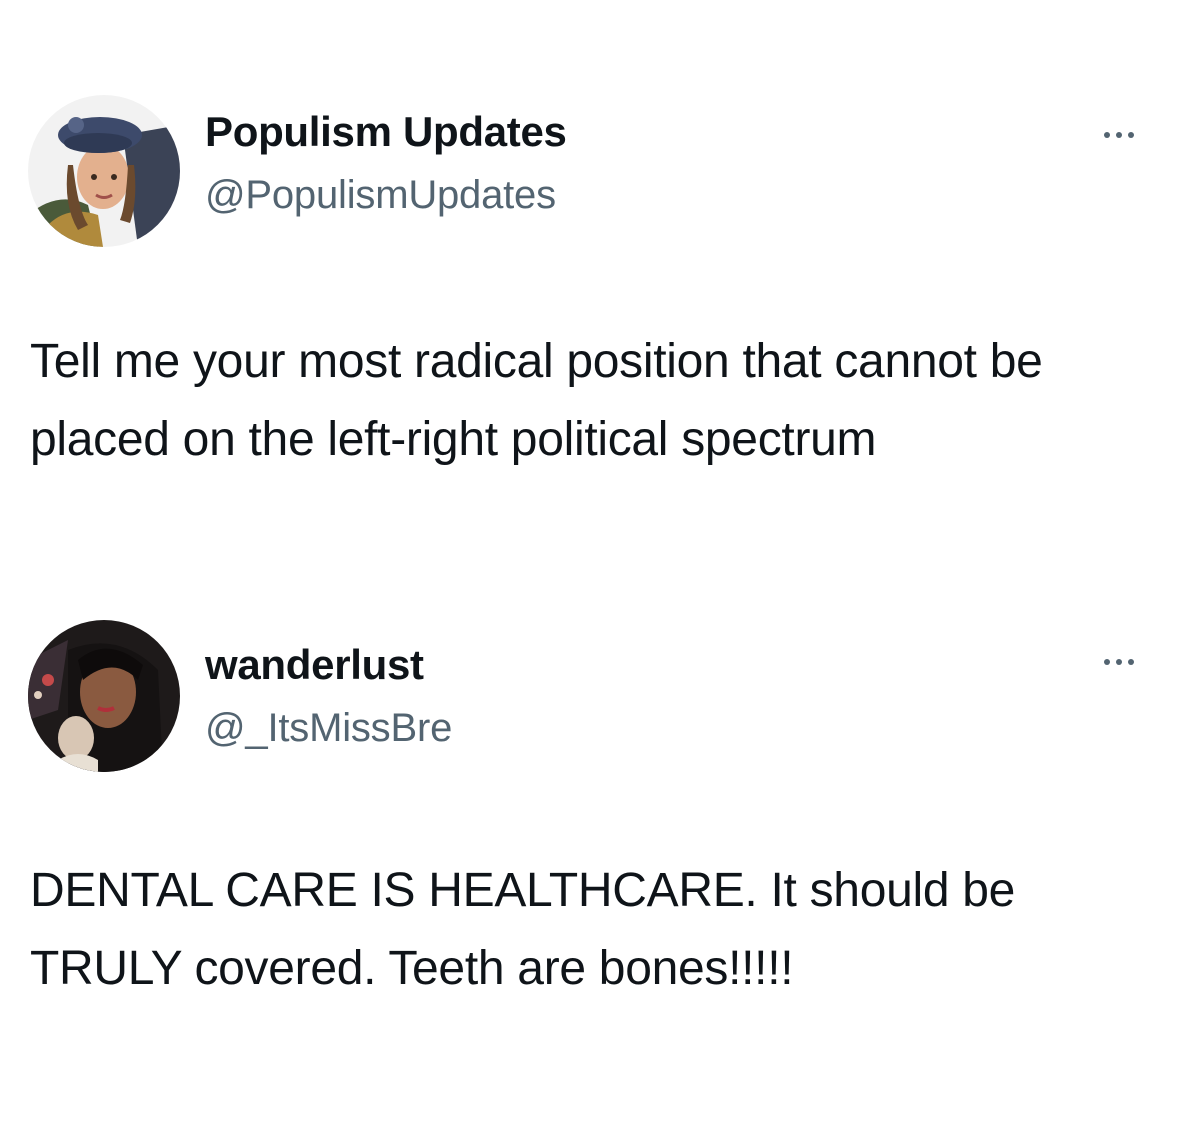  I want to click on user-handle: @_ItsMissBre, so click(328, 728).